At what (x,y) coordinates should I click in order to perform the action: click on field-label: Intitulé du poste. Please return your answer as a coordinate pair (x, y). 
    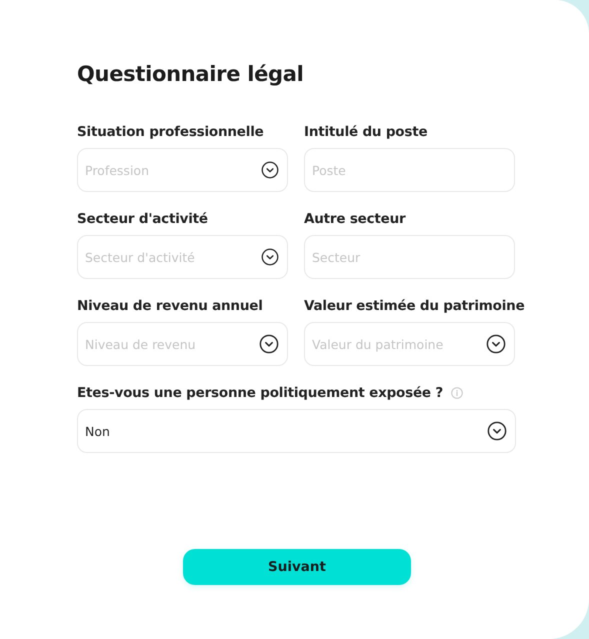
    Looking at the image, I should click on (366, 132).